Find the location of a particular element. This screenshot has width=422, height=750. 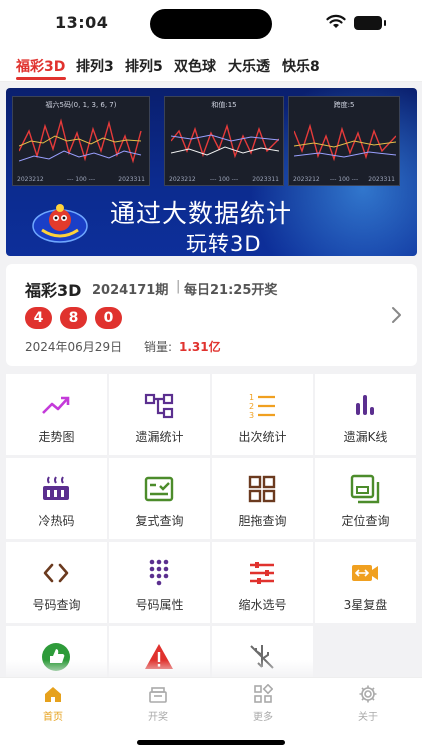

feature-label: 走势图 is located at coordinates (56, 437).